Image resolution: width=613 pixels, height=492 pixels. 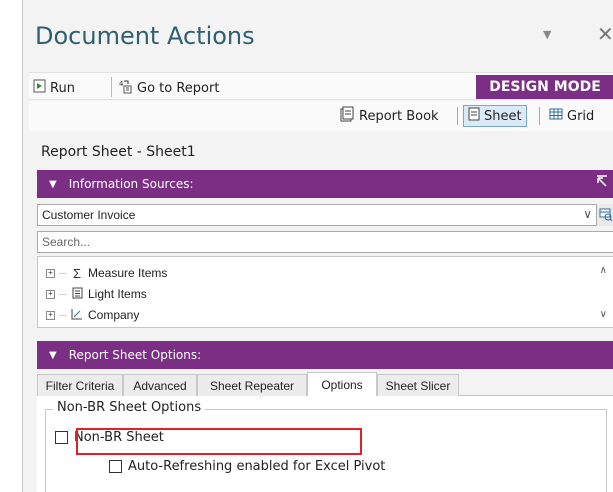 I want to click on sheet-view-button: Sheet, so click(x=495, y=116).